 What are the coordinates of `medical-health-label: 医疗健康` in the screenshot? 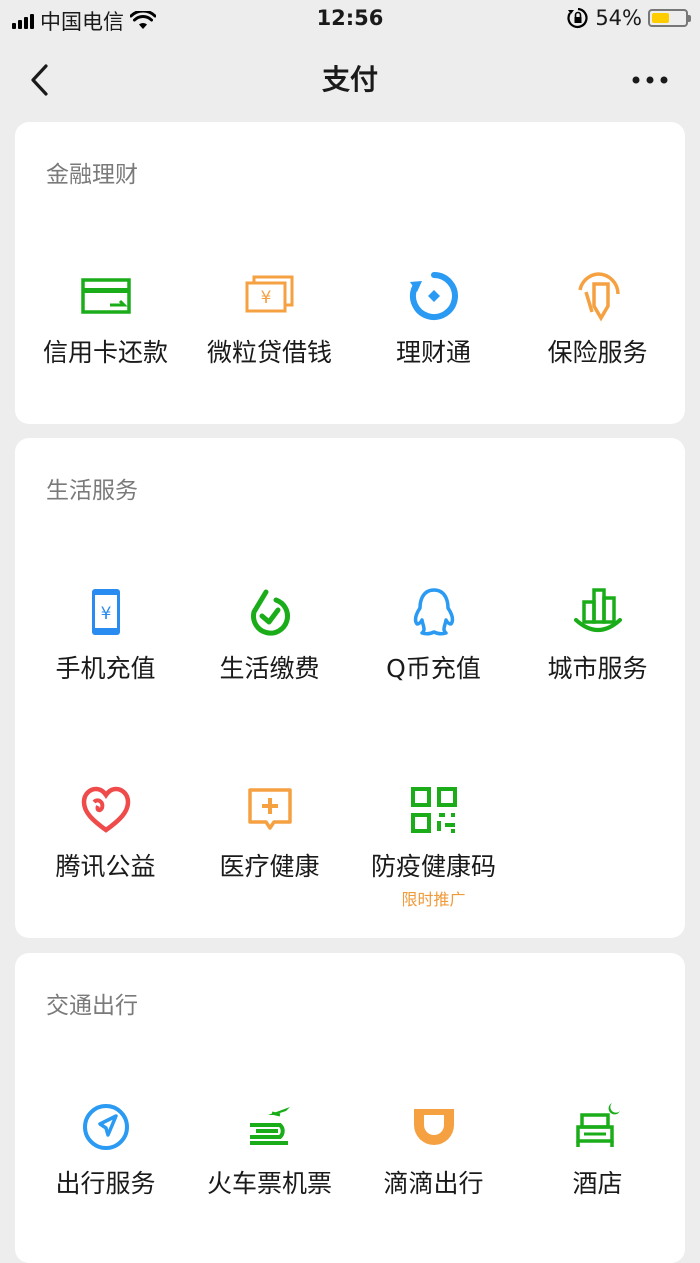 It's located at (269, 866).